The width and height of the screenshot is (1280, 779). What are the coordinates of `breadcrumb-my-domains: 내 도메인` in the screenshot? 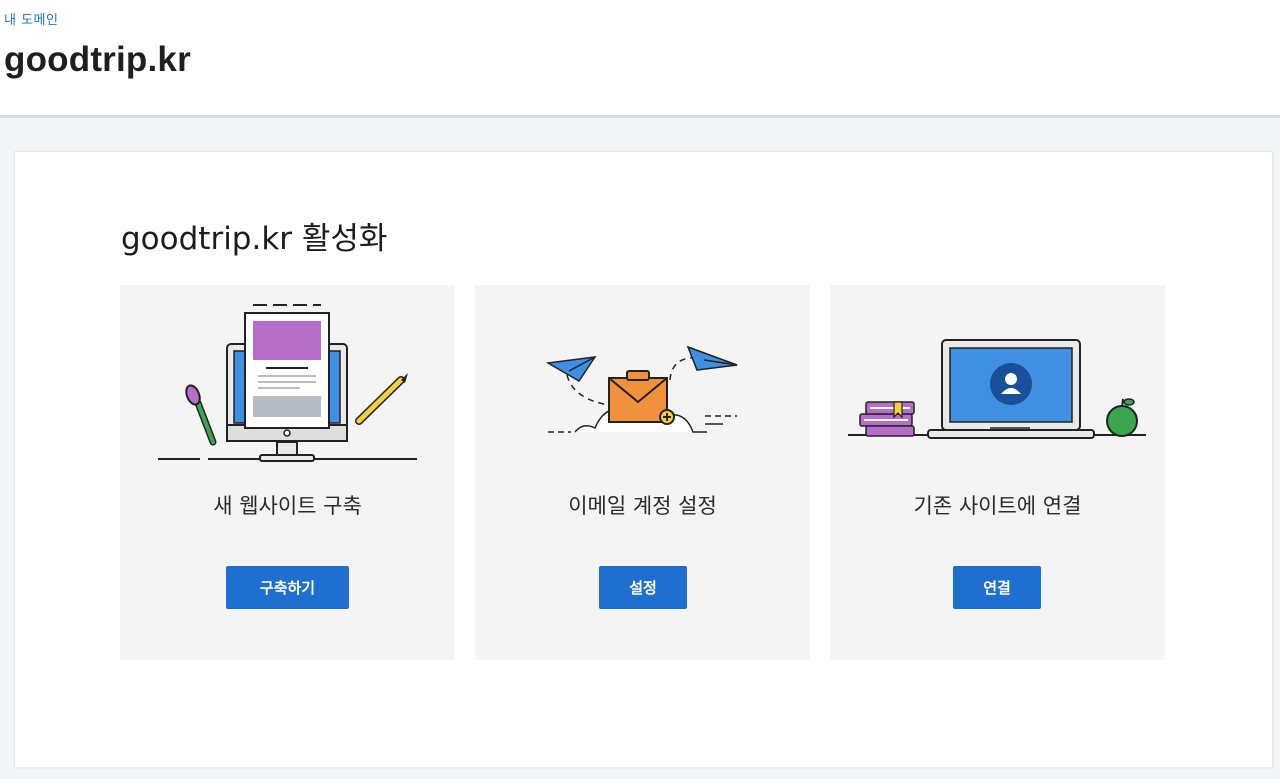 It's located at (31, 18).